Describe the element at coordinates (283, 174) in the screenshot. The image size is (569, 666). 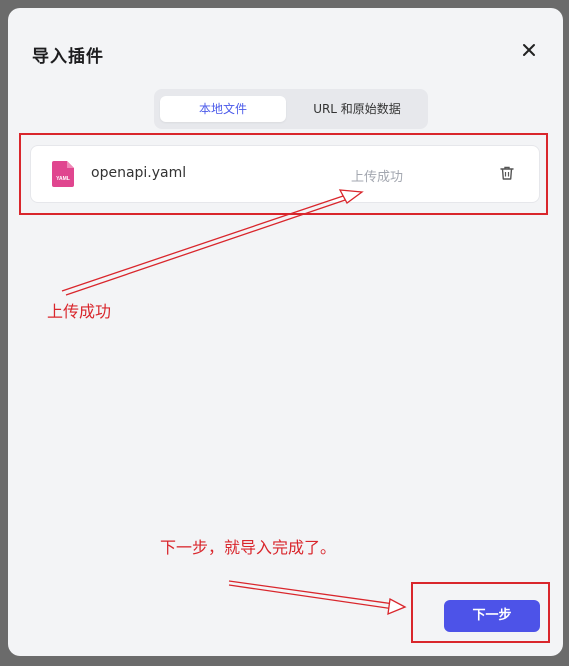
I see `file-highlight-box` at that location.